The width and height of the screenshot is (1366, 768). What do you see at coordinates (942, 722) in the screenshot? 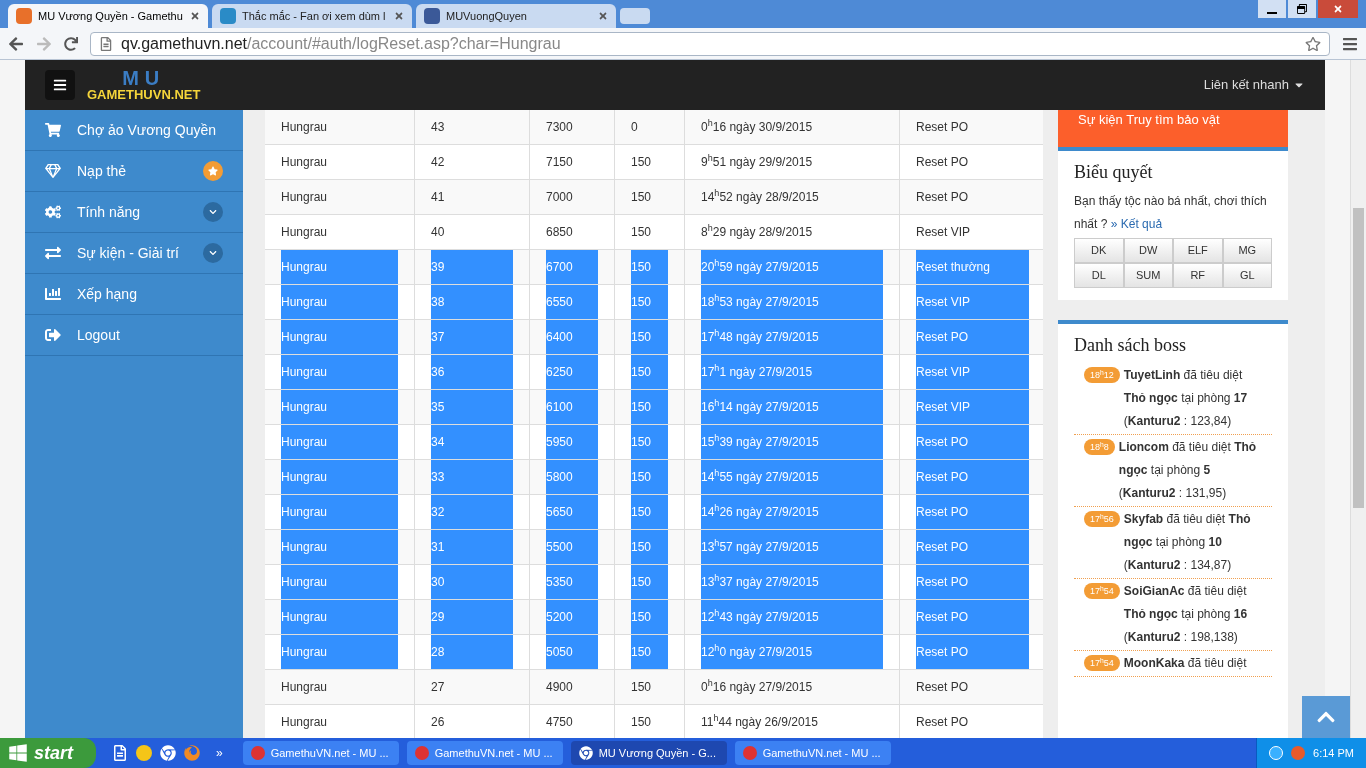
I see `table-cell-text: Reset PO` at bounding box center [942, 722].